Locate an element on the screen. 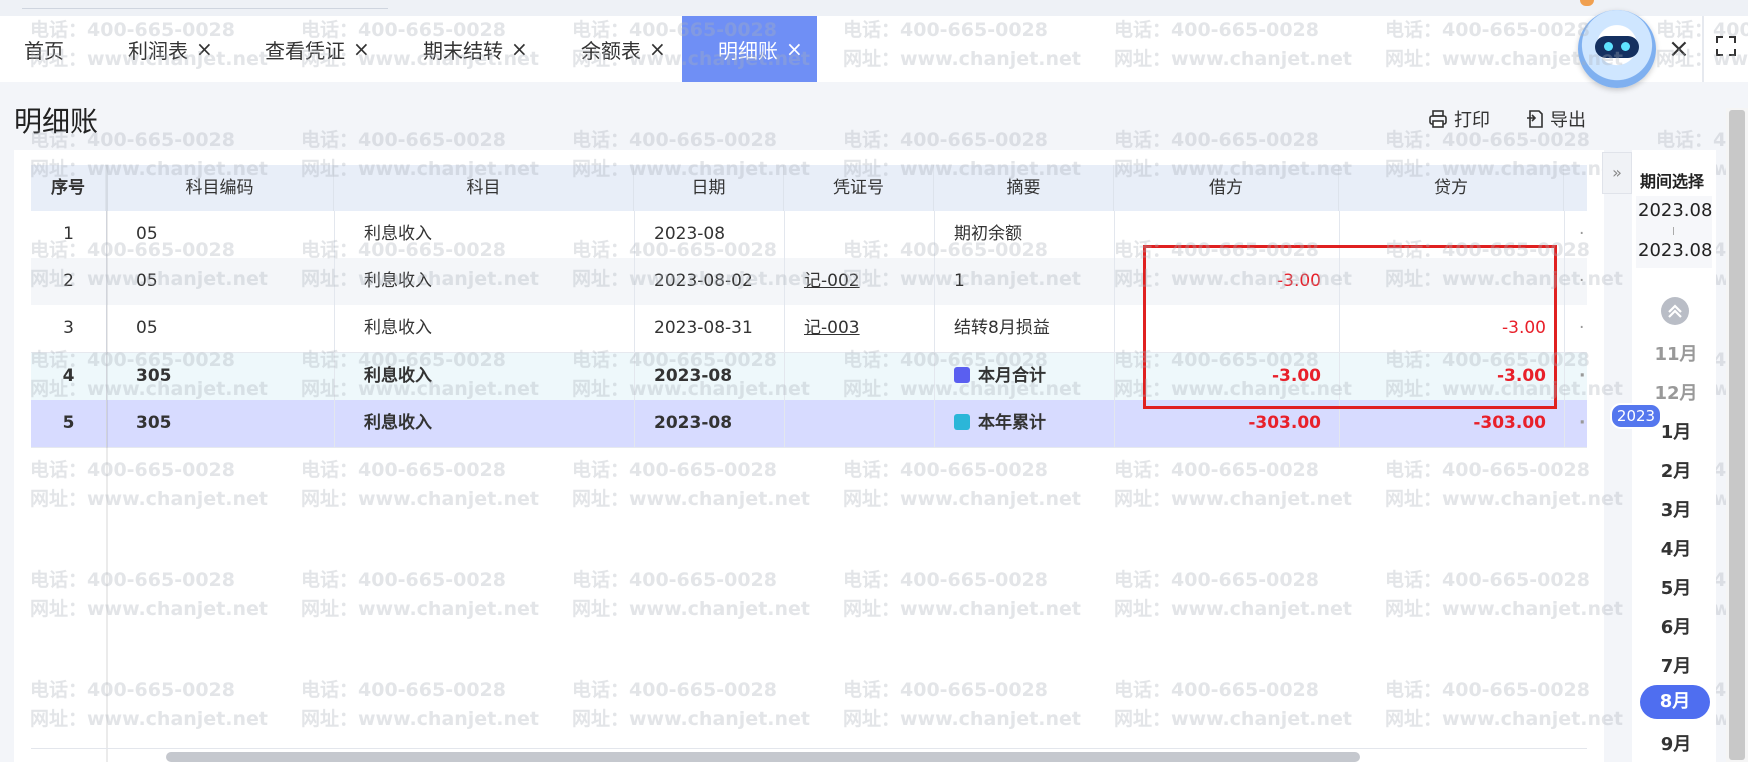  cell-voucher: 记-002 is located at coordinates (859, 281).